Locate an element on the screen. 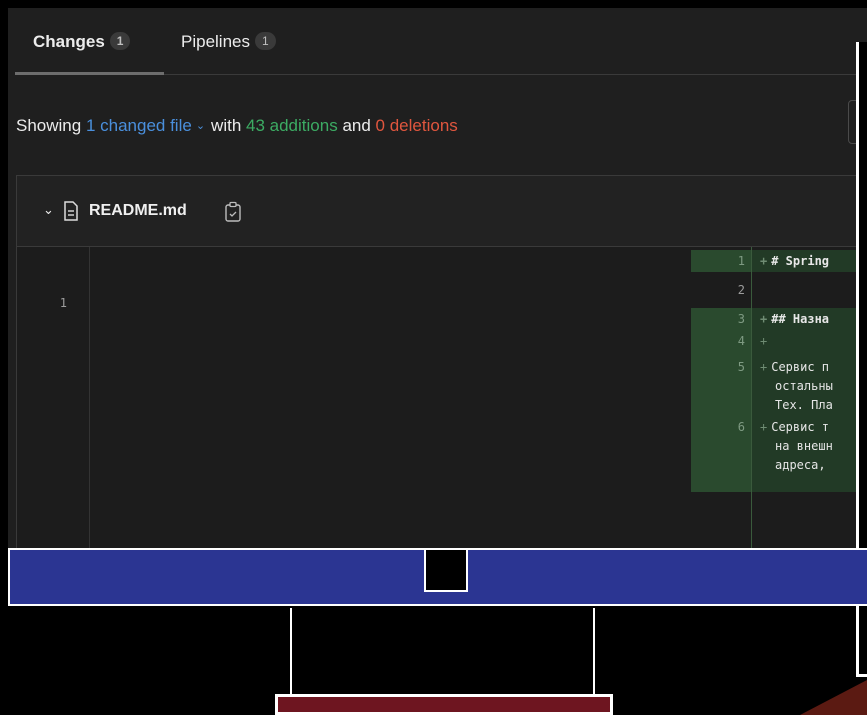  line-number: 6 is located at coordinates (741, 427).